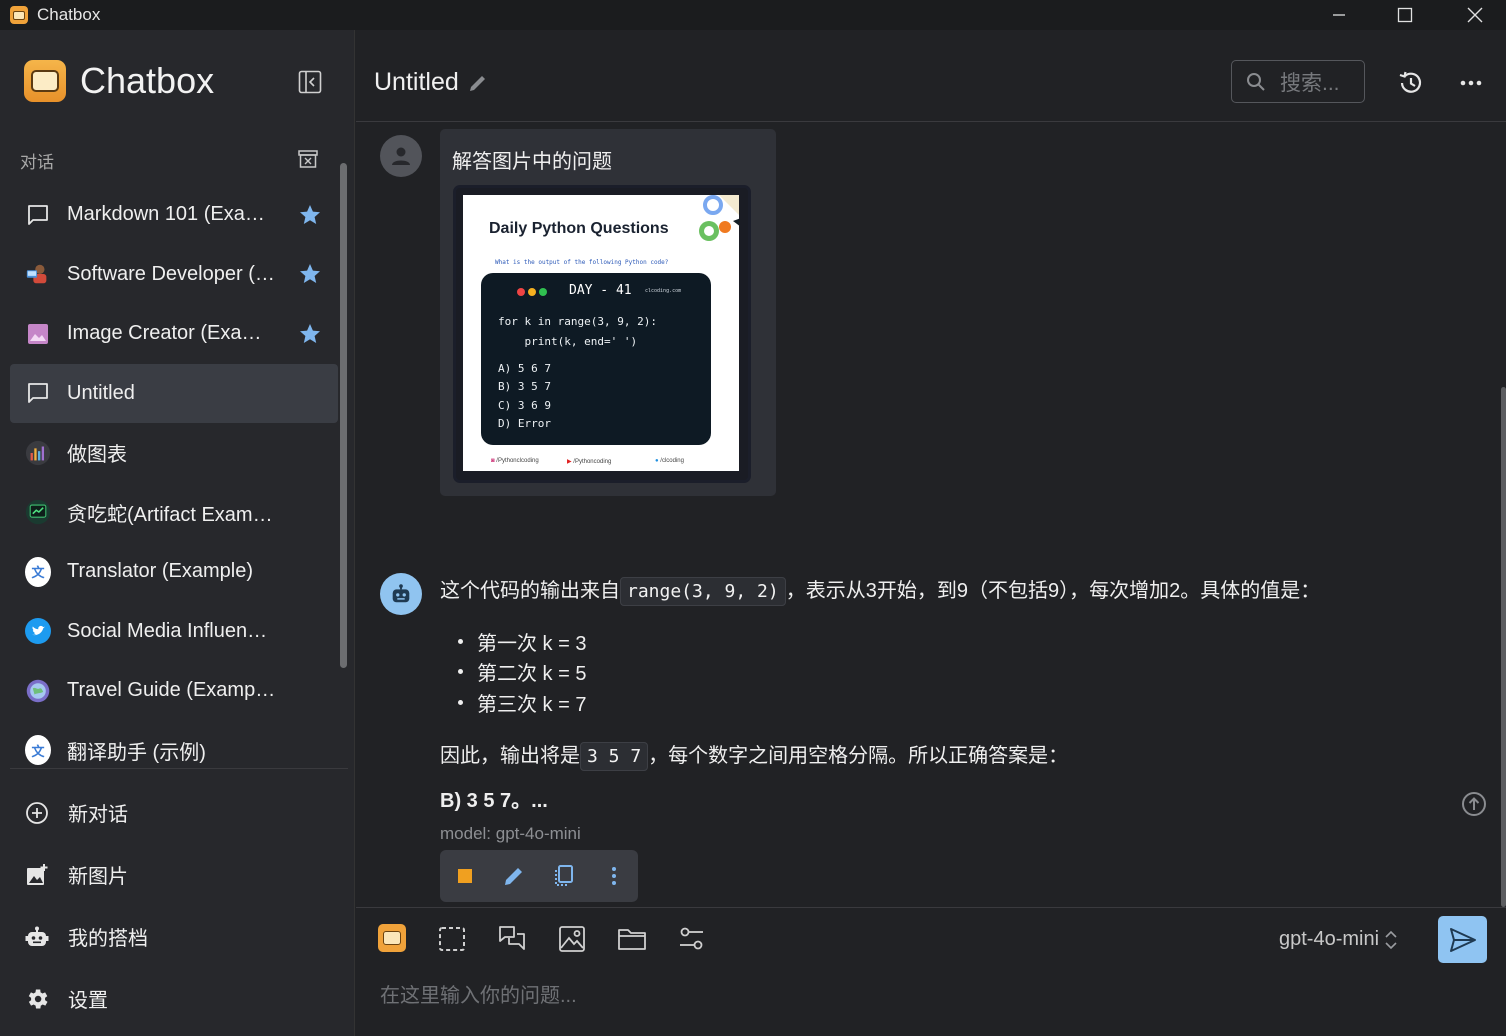 Image resolution: width=1506 pixels, height=1036 pixels. Describe the element at coordinates (1474, 804) in the screenshot. I see `scroll-to-top-icon` at that location.